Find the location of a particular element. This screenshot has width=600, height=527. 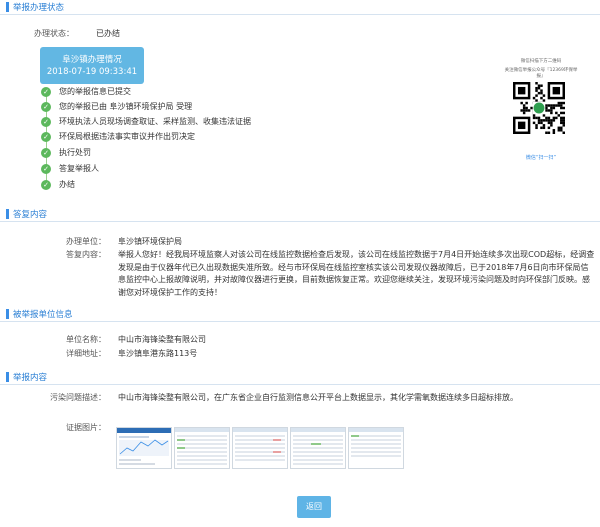

progress-step-label: 您的举报已由 阜沙镇环境保护局 受理 is located at coordinates (126, 106).